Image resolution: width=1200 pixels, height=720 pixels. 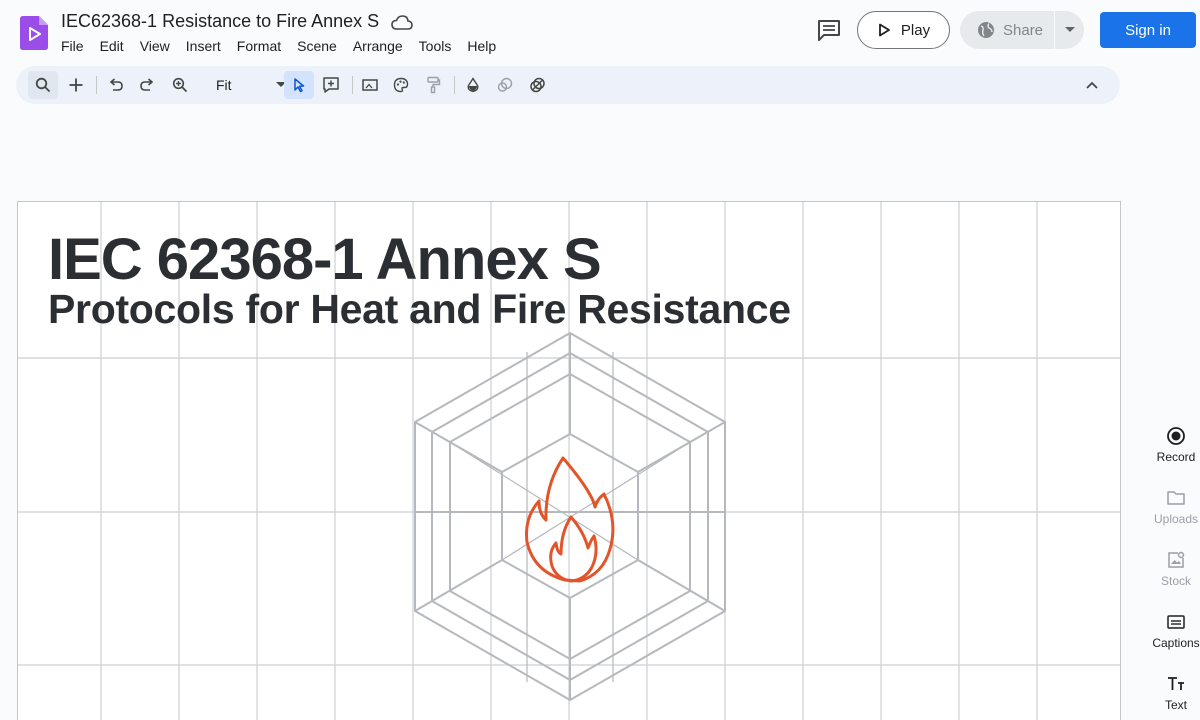 I want to click on zoom-value: Fit, so click(x=224, y=85).